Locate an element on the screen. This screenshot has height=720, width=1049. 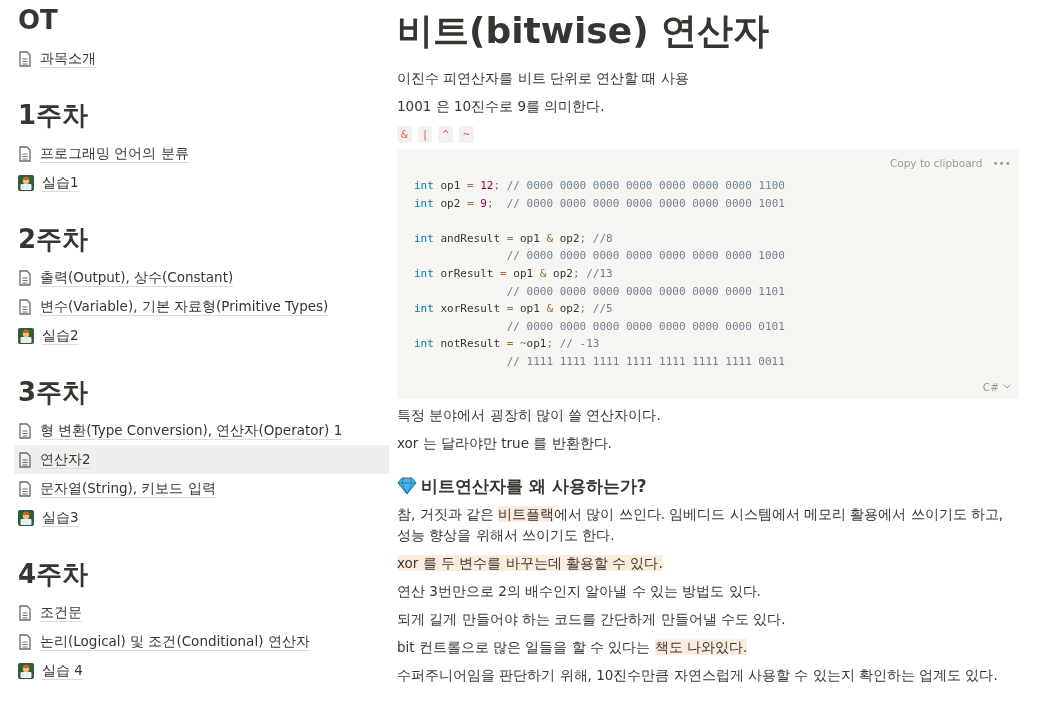
paragraph: 되게 길게 만들어야 하는 코드를 간단하게 만들어낼 수도 있다. is located at coordinates (592, 619).